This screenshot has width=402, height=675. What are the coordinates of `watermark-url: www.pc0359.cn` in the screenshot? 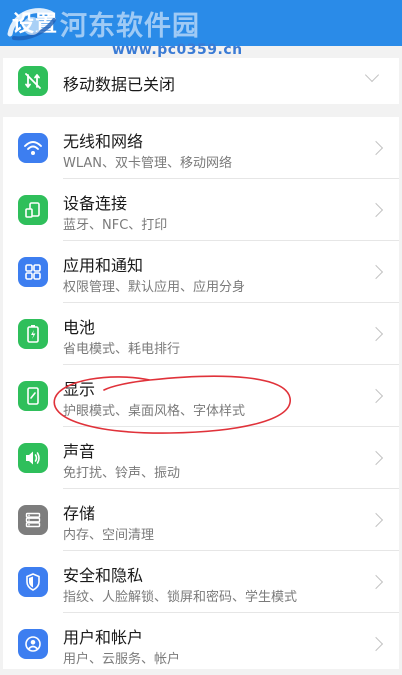 It's located at (177, 50).